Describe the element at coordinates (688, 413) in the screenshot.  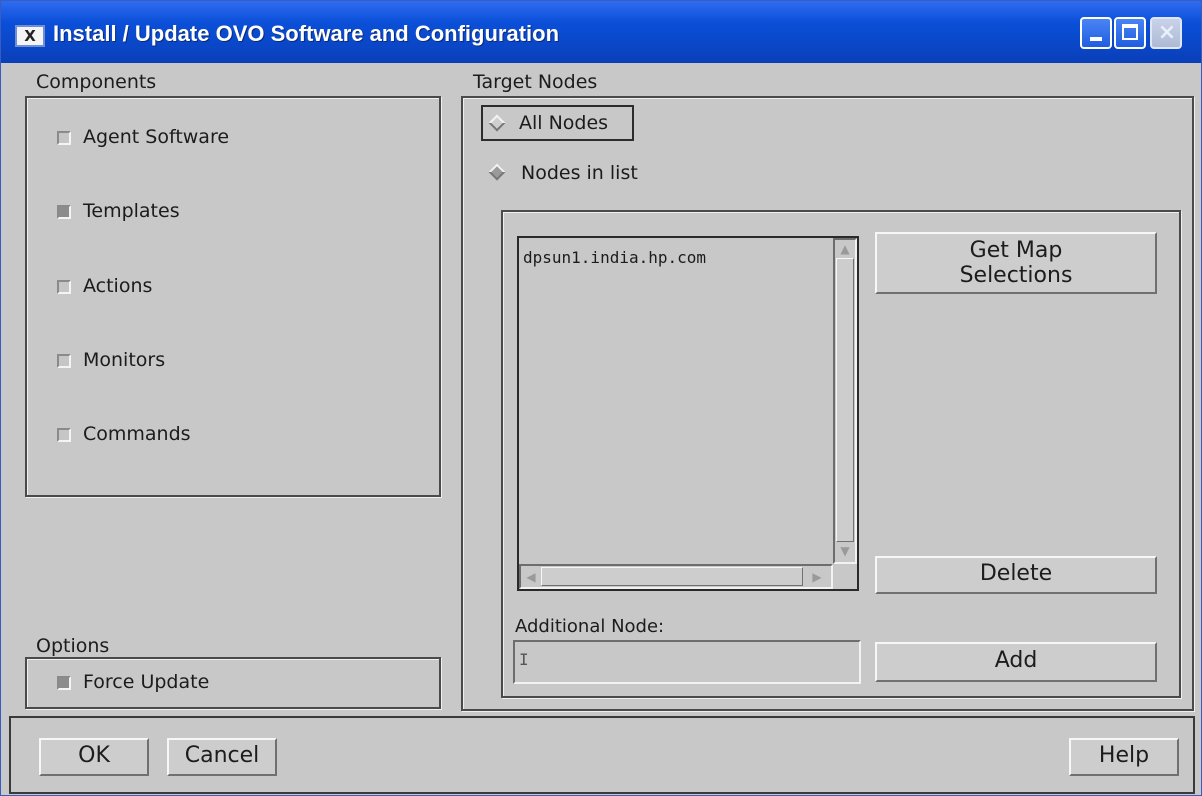
I see `node-list: dpsun1.india.hp.com ▲ ▼ ◀ ▶` at that location.